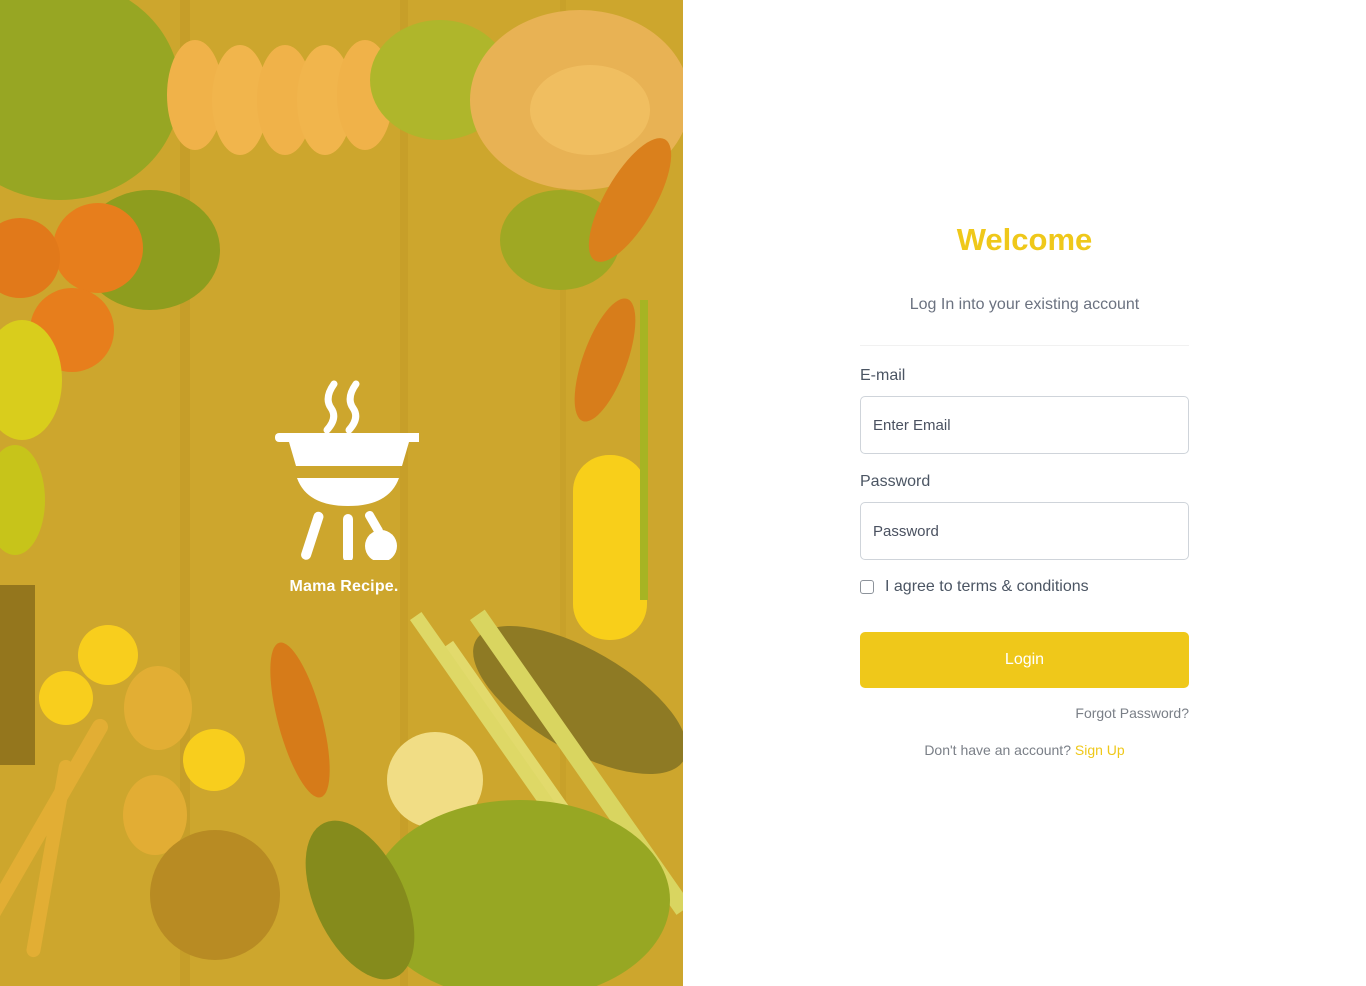 The width and height of the screenshot is (1366, 986). Describe the element at coordinates (867, 587) in the screenshot. I see `terms-checkbox` at that location.